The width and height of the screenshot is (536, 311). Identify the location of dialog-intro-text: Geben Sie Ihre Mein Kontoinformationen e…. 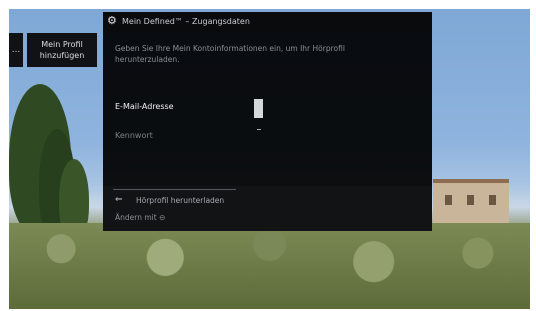
(230, 54).